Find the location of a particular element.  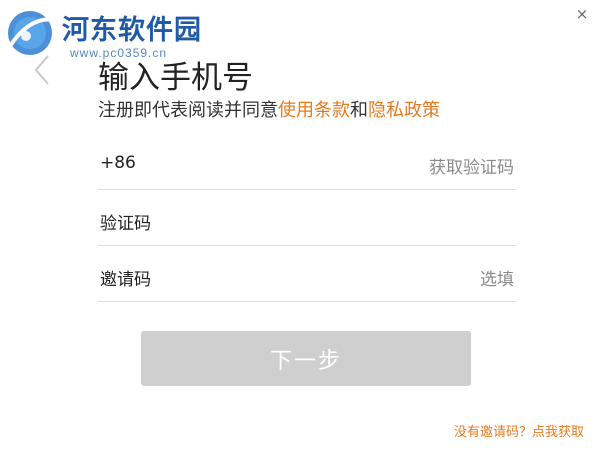

phone-row: +86 获取验证码 is located at coordinates (307, 161).